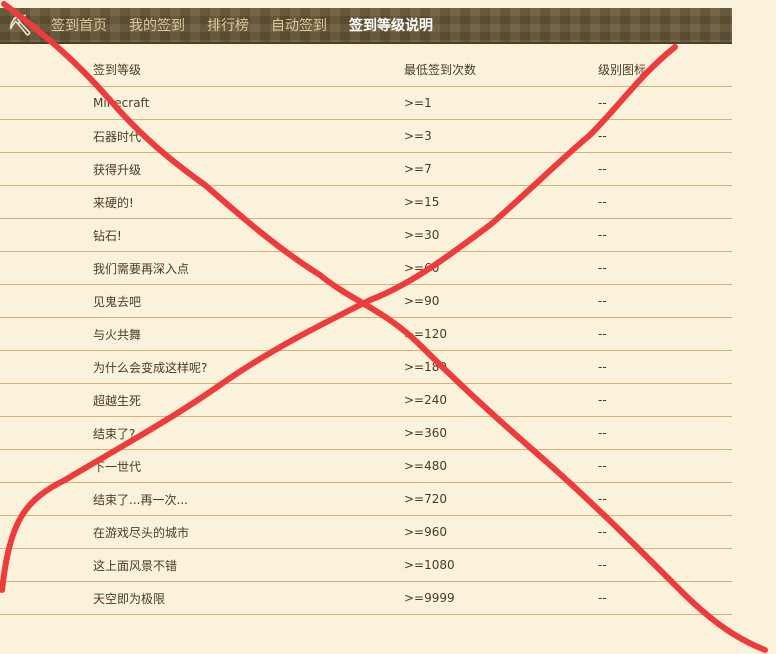 This screenshot has width=776, height=654. I want to click on min-sign-count: >=1080, so click(501, 565).